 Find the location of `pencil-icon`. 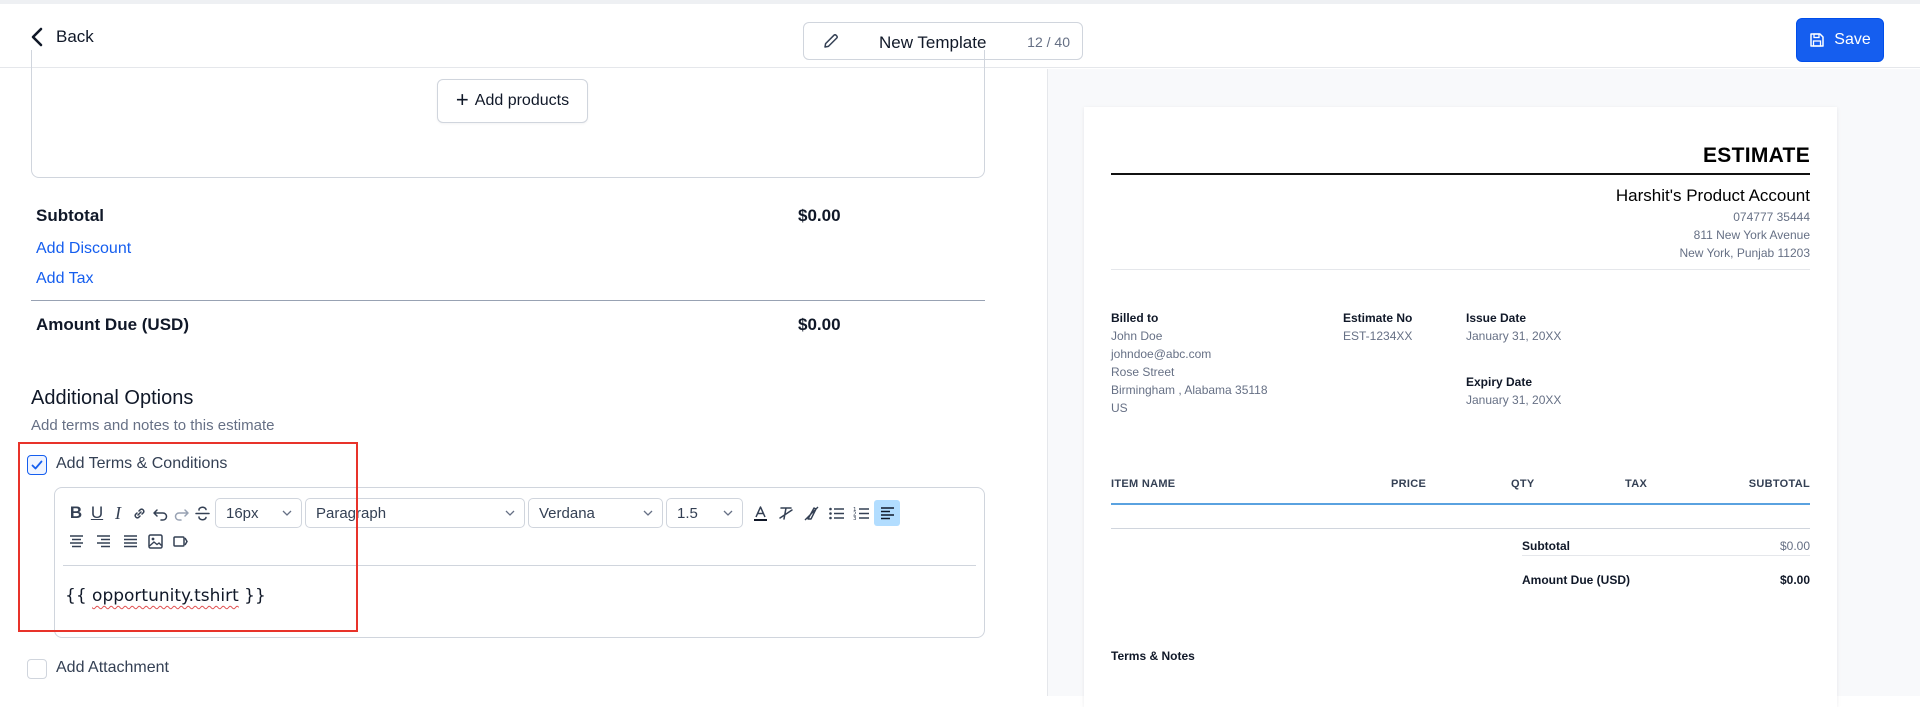

pencil-icon is located at coordinates (831, 41).